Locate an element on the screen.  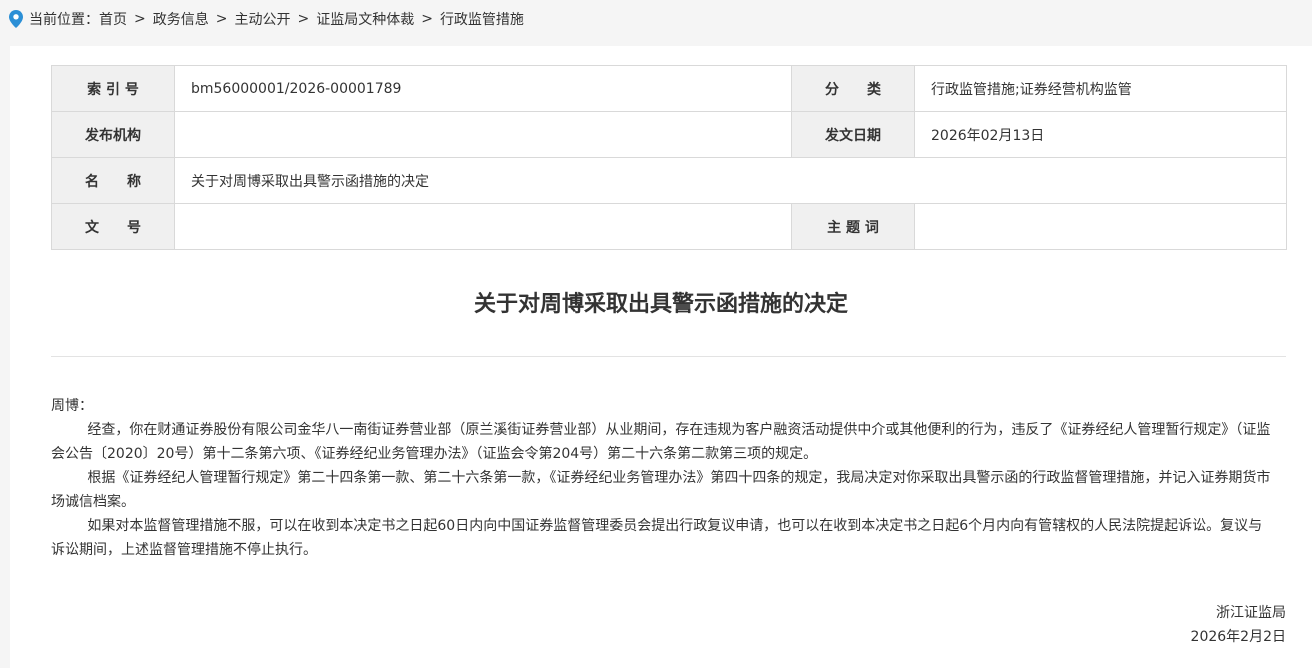
location-pin-icon is located at coordinates (16, 19).